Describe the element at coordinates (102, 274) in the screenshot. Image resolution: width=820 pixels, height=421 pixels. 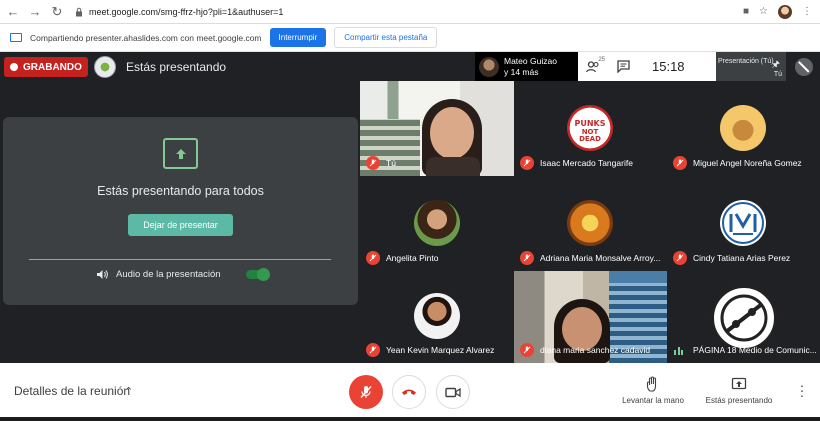
I see `volume-icon` at that location.